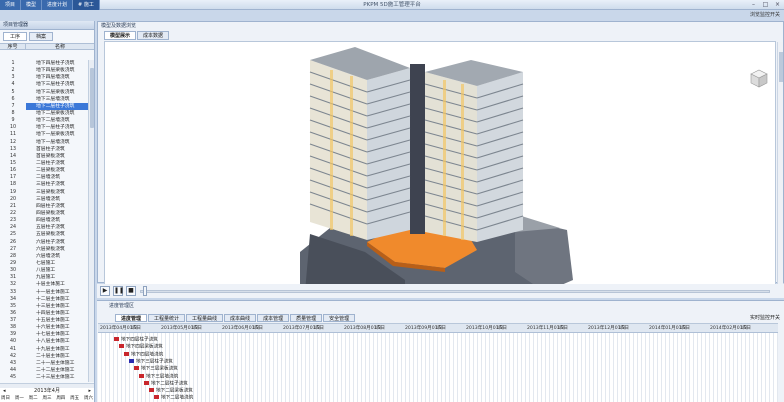 The height and width of the screenshot is (402, 784). I want to click on table-row: 26 六层柱子浇筑, so click(44, 242).